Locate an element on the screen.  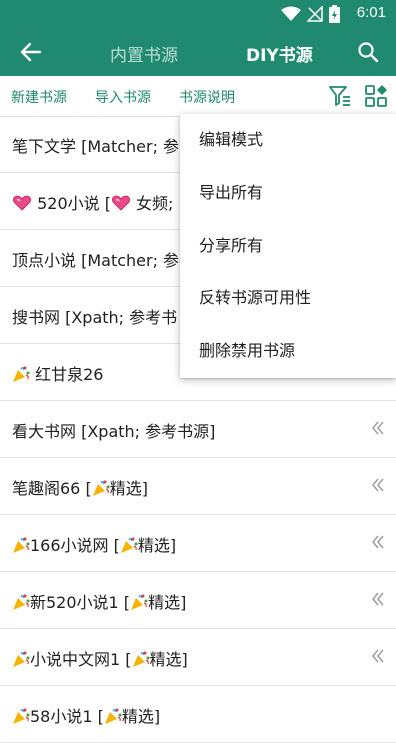
battery-charging-icon is located at coordinates (334, 14).